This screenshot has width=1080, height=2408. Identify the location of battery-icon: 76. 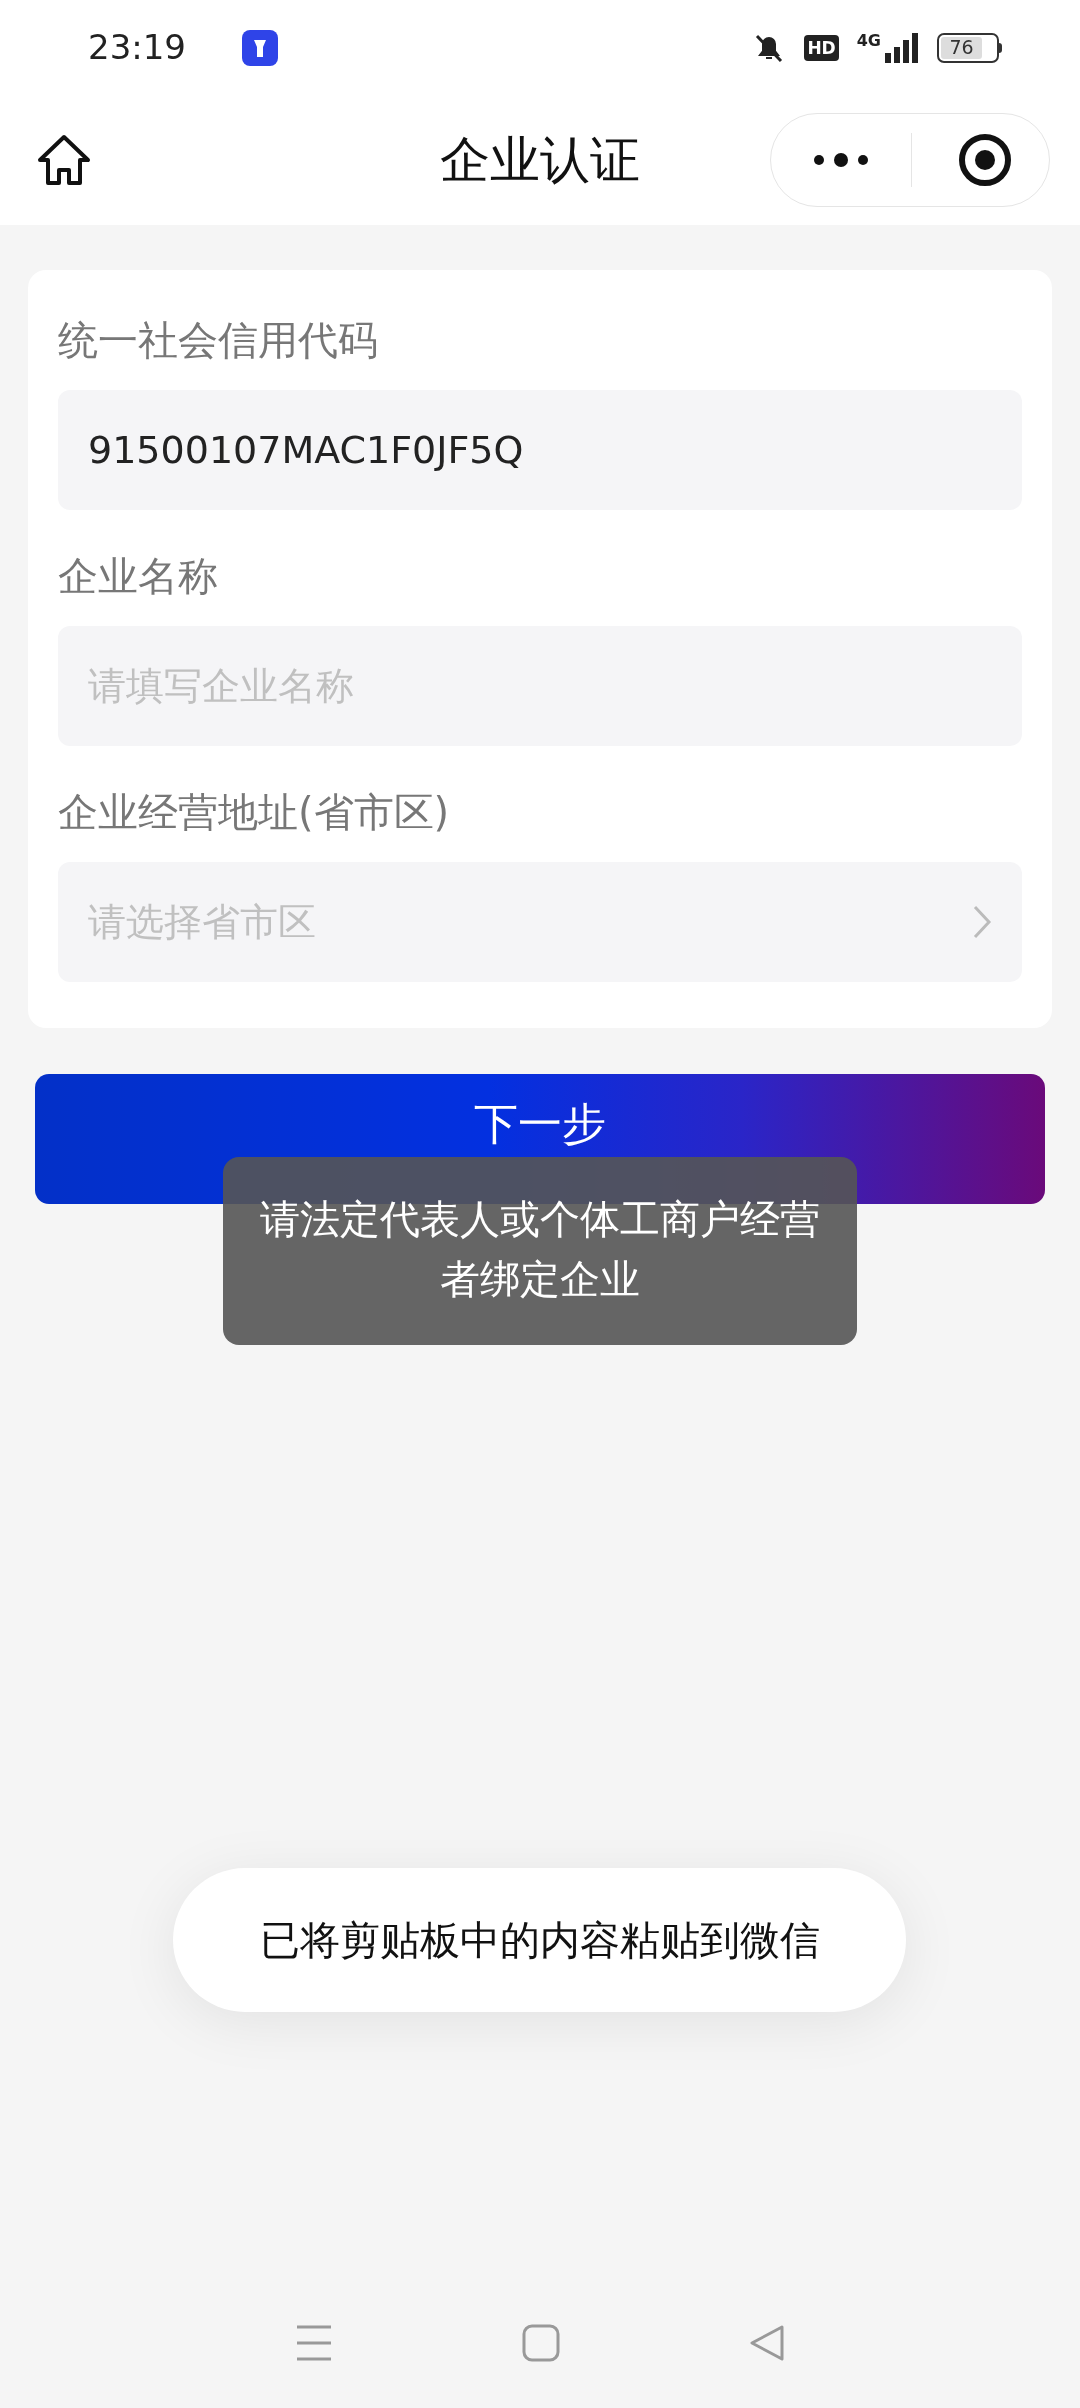
(969, 47).